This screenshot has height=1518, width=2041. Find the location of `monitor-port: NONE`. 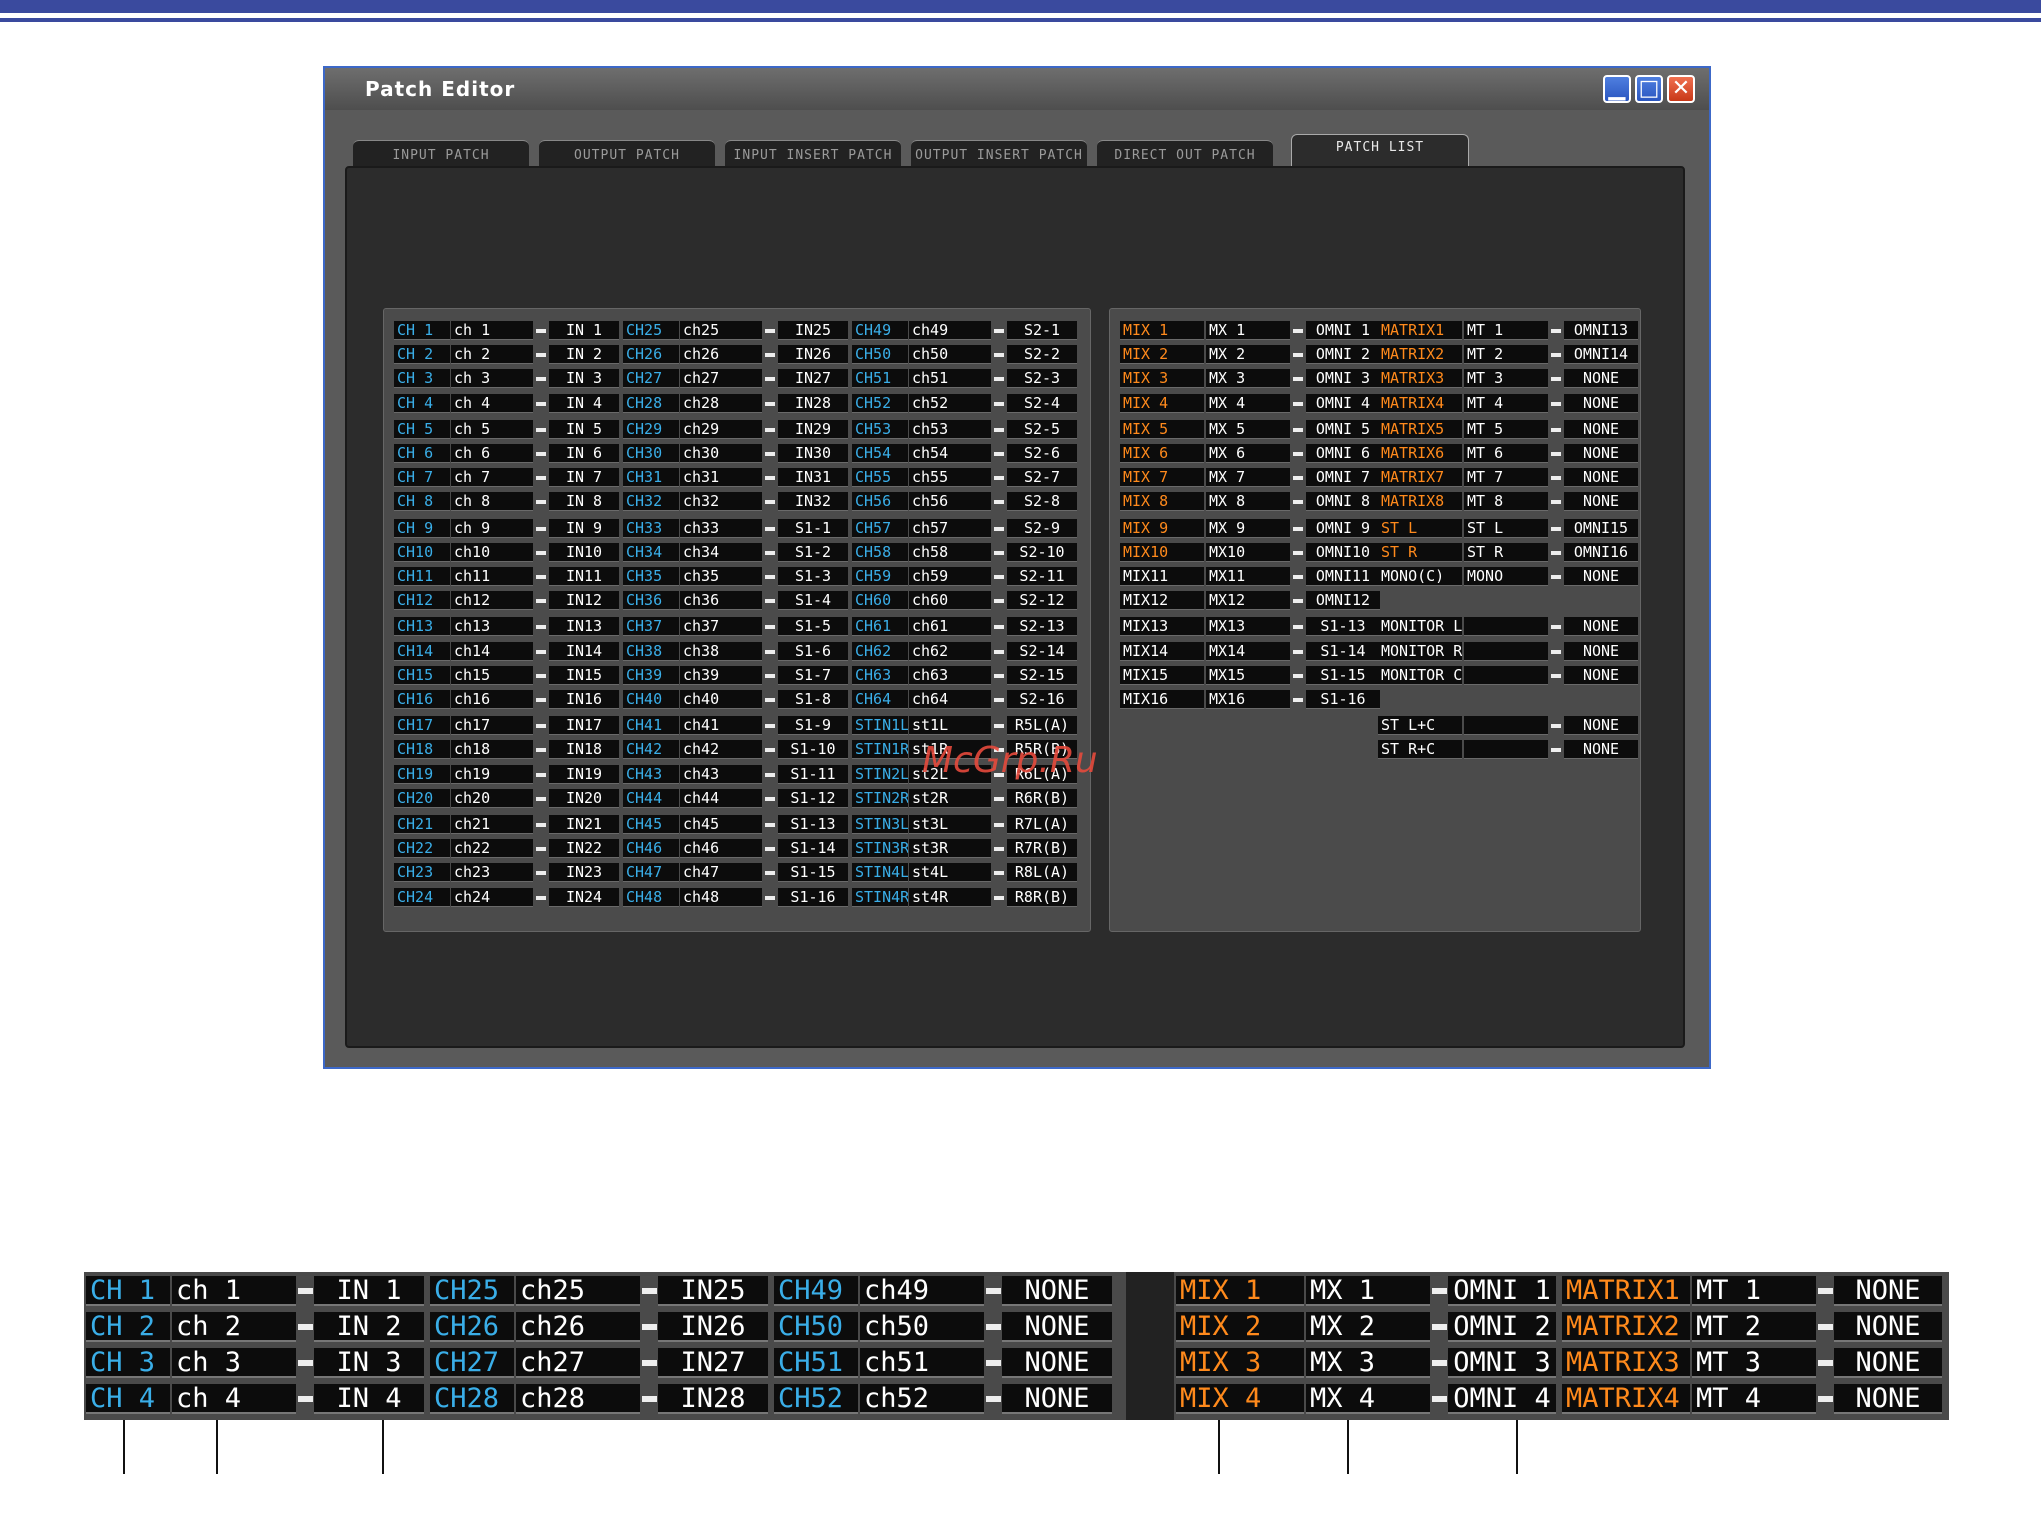

monitor-port: NONE is located at coordinates (1601, 651).